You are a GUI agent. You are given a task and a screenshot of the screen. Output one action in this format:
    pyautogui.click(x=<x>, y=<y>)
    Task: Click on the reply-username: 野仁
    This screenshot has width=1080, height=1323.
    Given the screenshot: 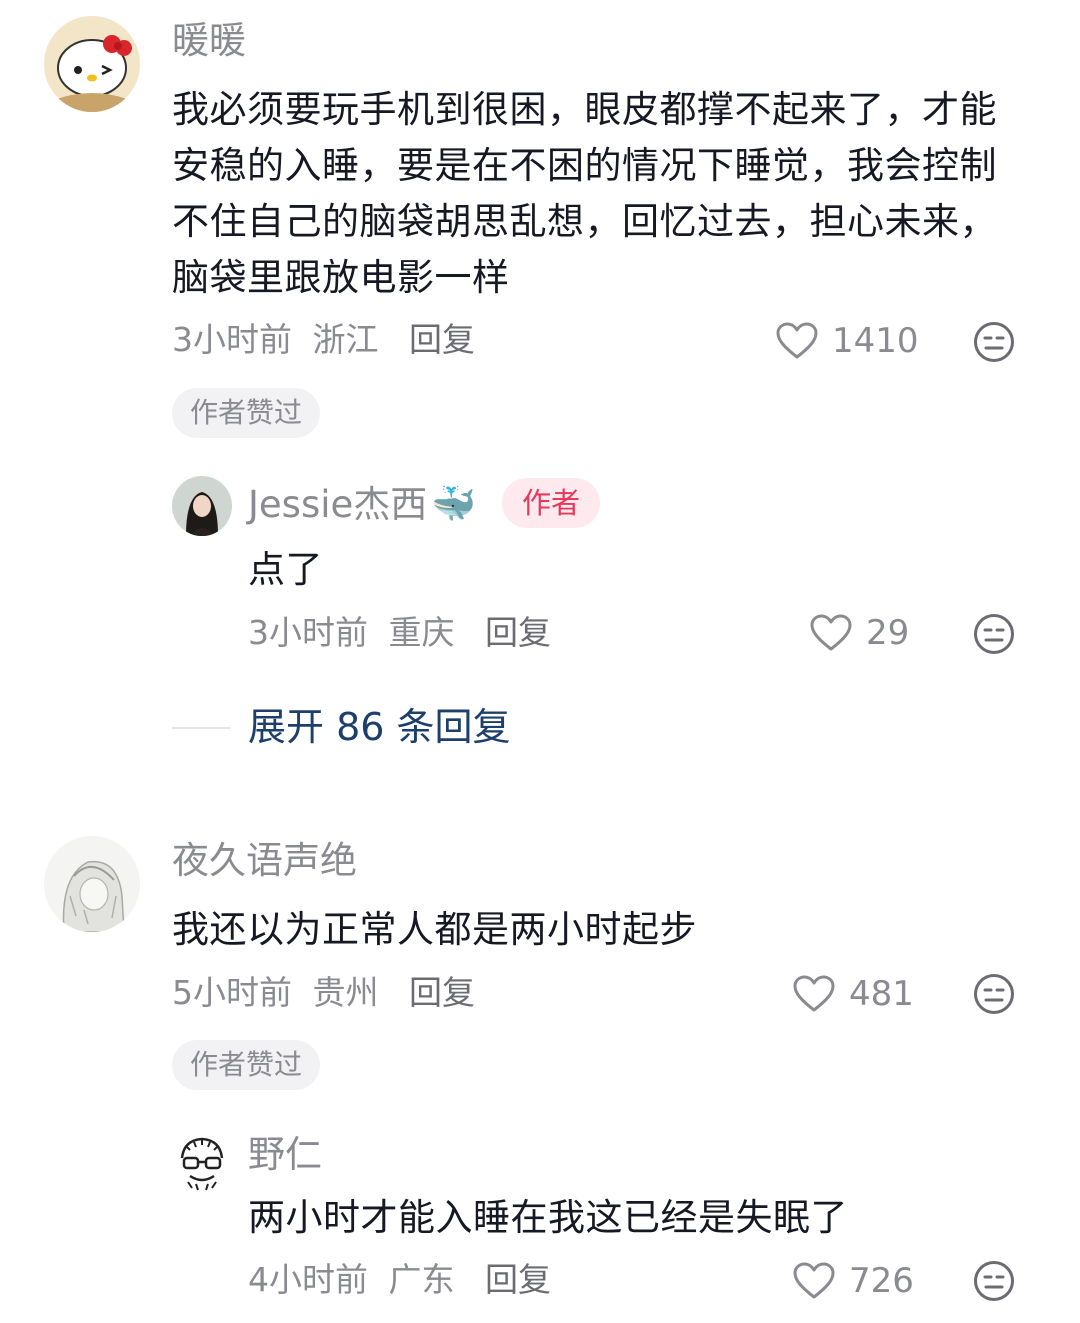 What is the action you would take?
    pyautogui.click(x=285, y=1154)
    